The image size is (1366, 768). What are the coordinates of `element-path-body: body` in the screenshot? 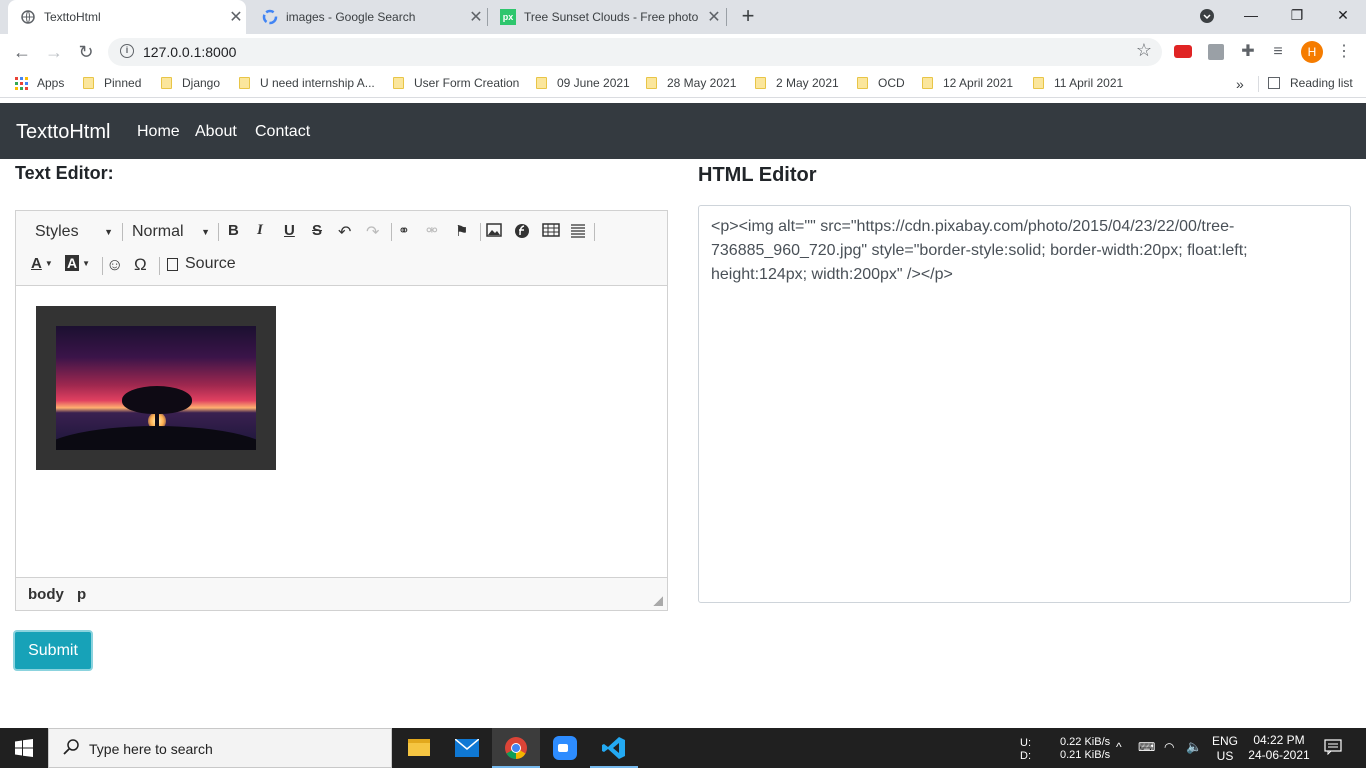 It's located at (46, 594).